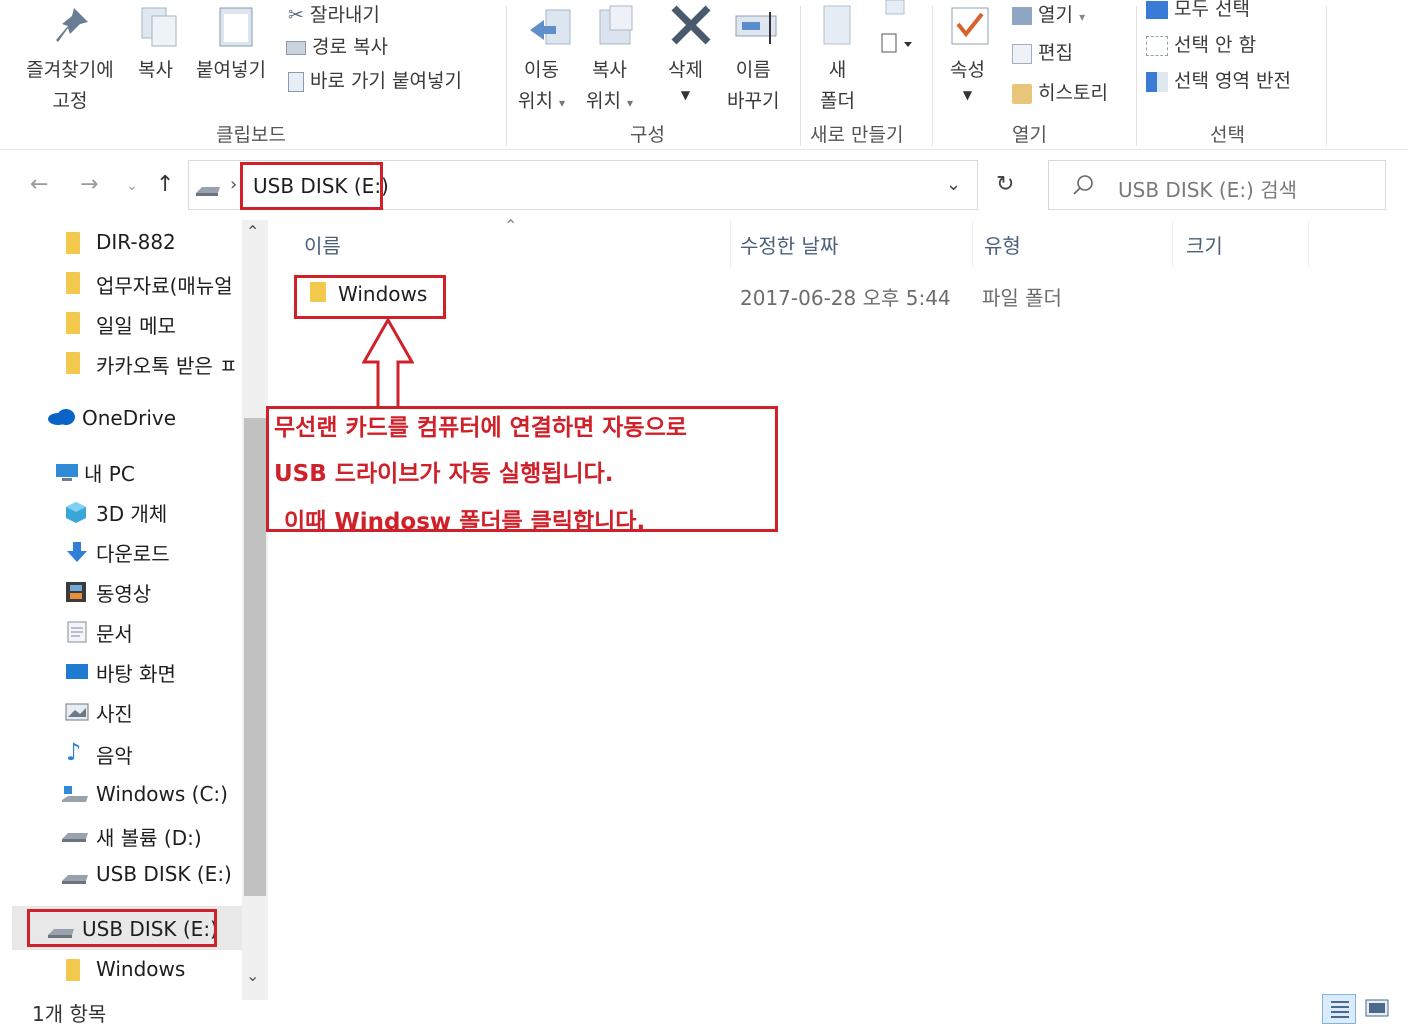 The image size is (1408, 1027). Describe the element at coordinates (898, 45) in the screenshot. I see `easy-access-icon` at that location.